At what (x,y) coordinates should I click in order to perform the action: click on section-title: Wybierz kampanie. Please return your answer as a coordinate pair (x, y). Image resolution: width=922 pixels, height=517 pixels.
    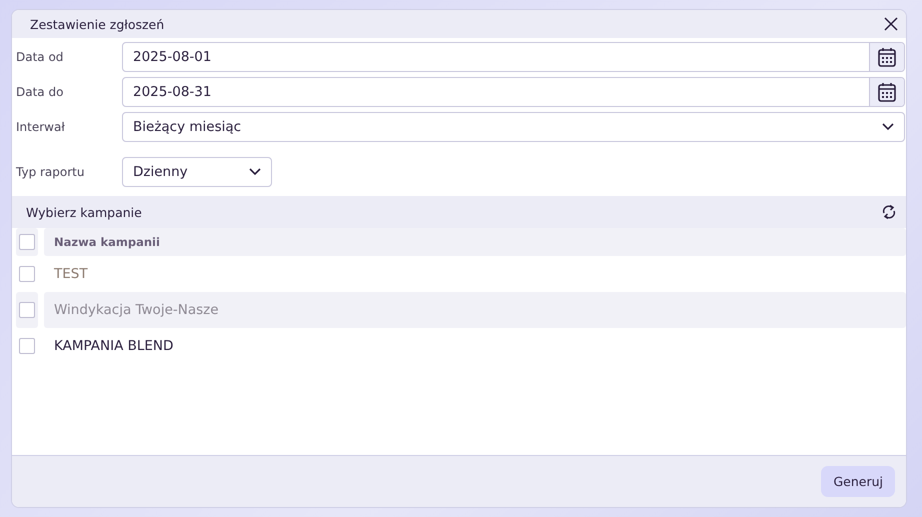
    Looking at the image, I should click on (84, 212).